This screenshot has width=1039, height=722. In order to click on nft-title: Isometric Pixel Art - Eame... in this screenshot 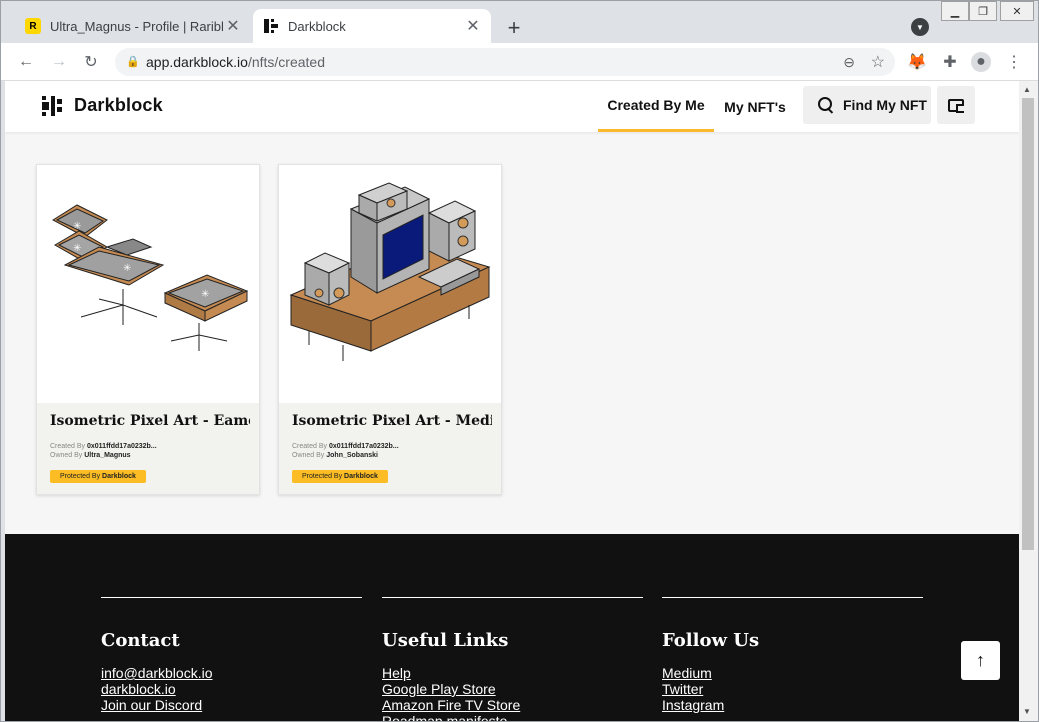, I will do `click(150, 421)`.